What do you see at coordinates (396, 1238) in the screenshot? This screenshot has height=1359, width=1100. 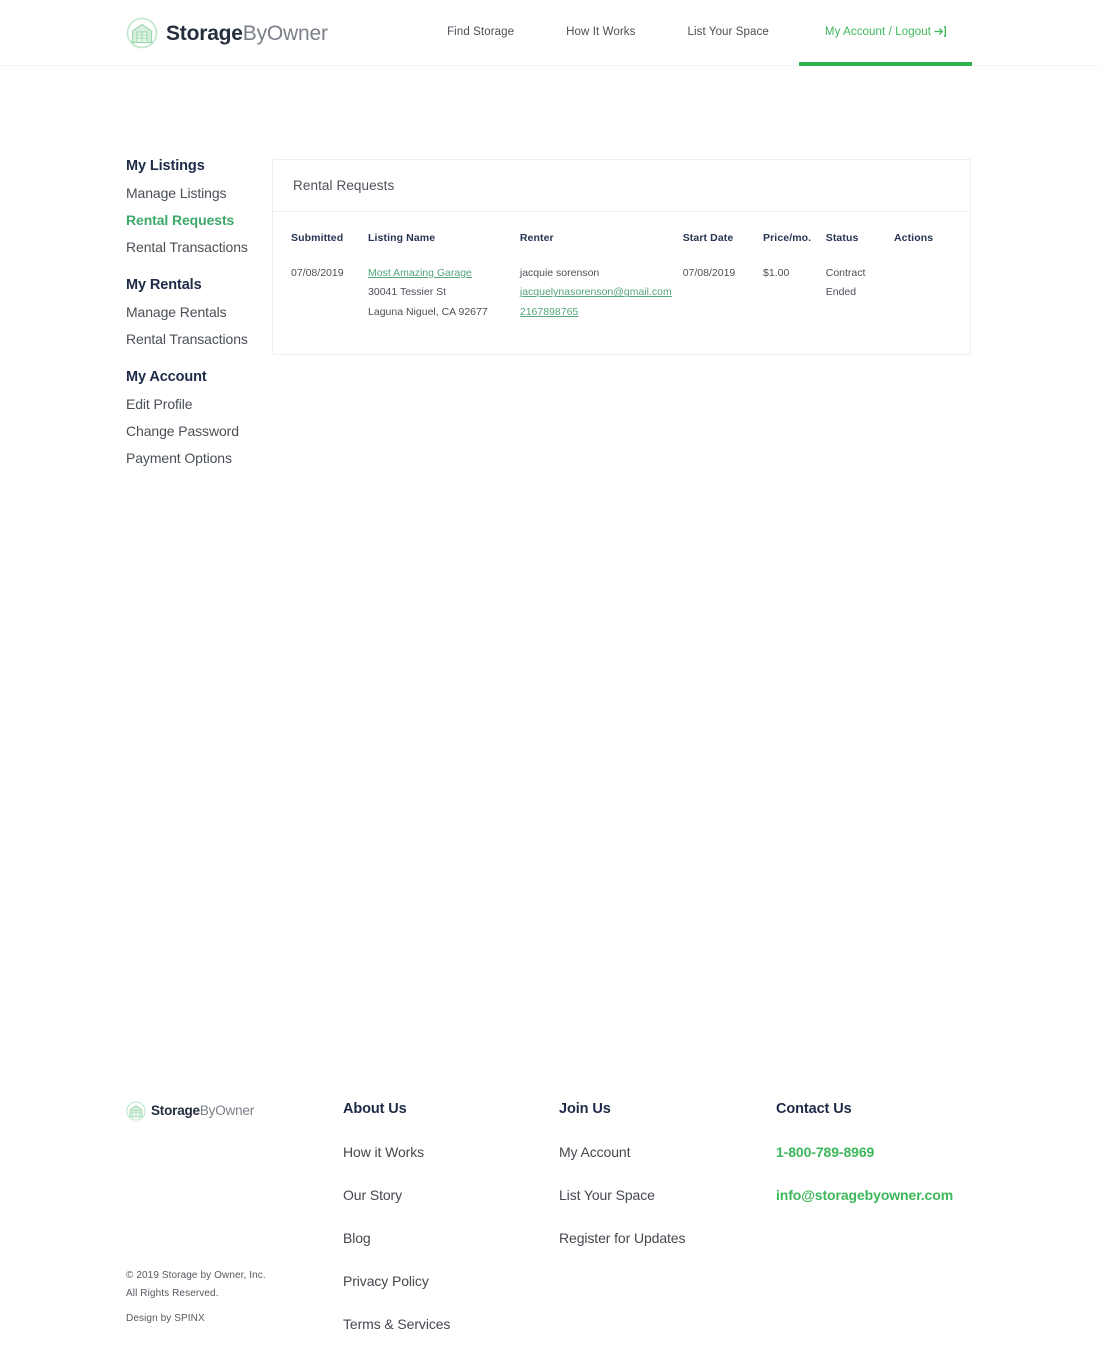 I see `footer-link-blog: Blog` at bounding box center [396, 1238].